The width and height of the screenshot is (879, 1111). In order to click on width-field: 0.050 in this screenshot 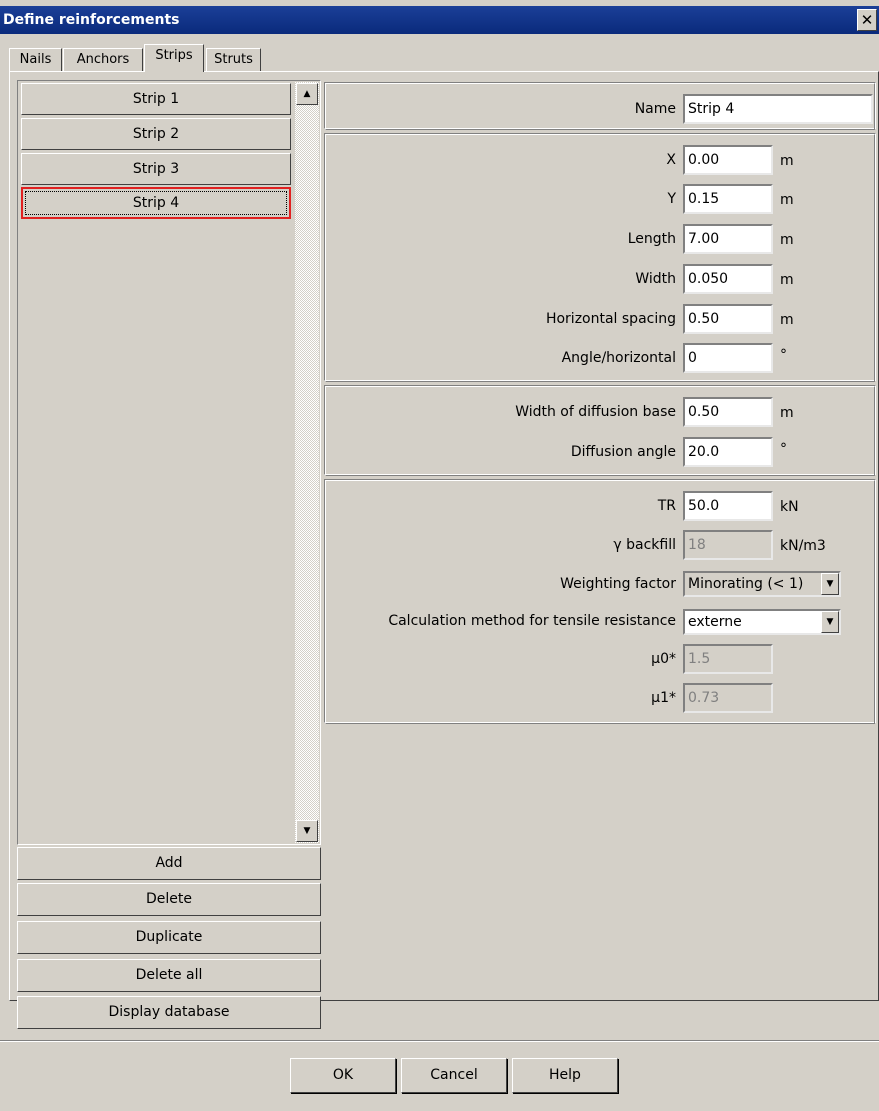, I will do `click(728, 279)`.